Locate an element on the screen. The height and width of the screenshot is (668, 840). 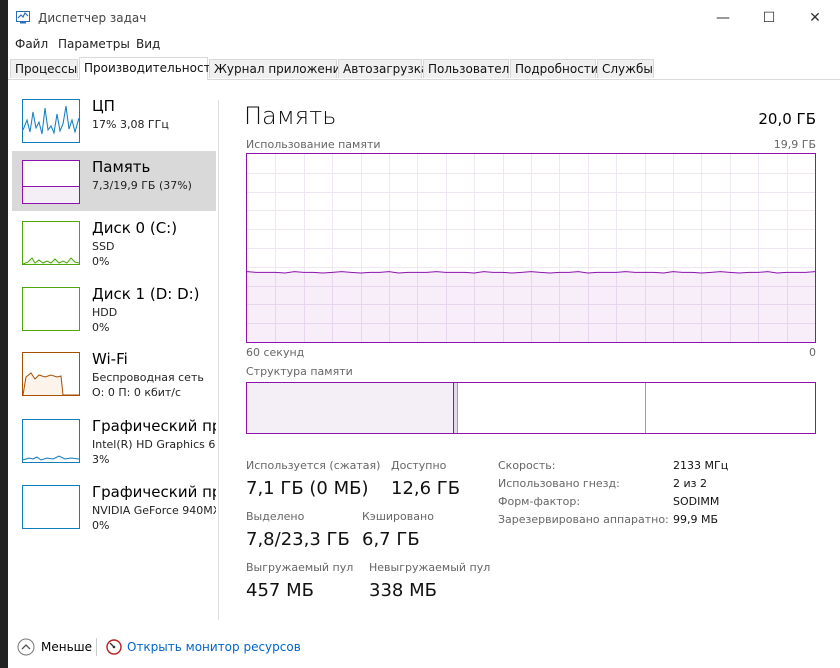
resource-monitor-icon is located at coordinates (114, 647).